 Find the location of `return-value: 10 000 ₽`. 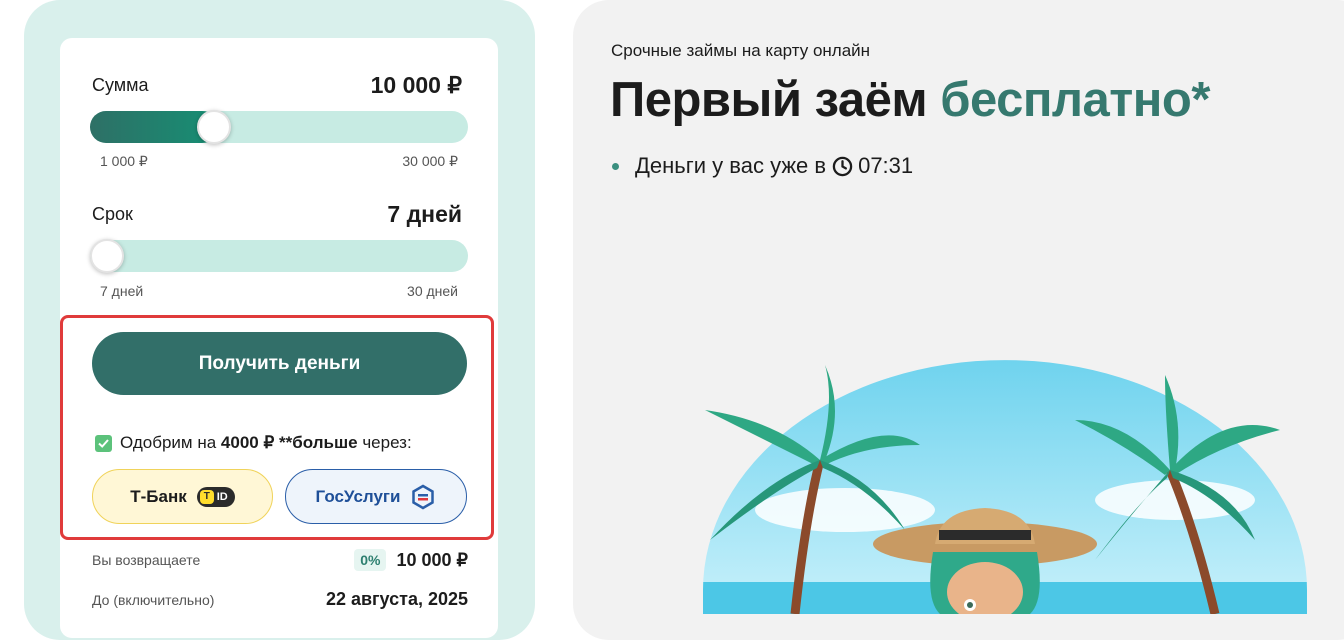

return-value: 10 000 ₽ is located at coordinates (432, 559).